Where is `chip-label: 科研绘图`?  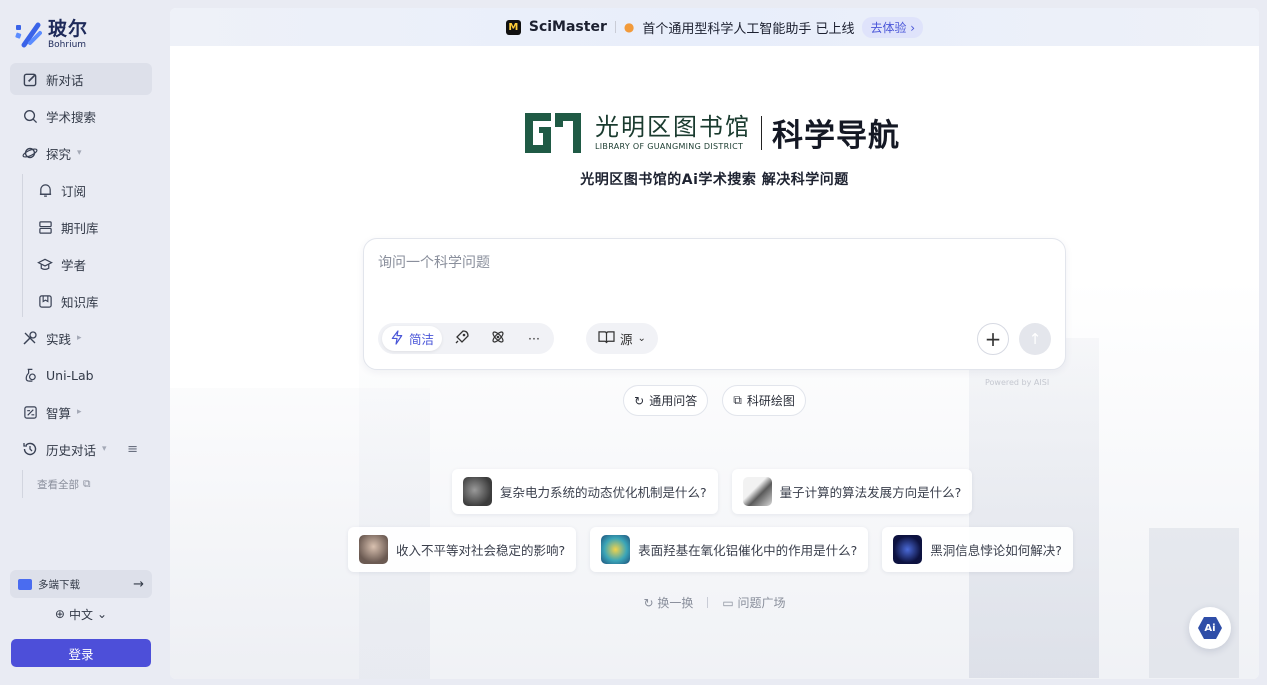 chip-label: 科研绘图 is located at coordinates (770, 401).